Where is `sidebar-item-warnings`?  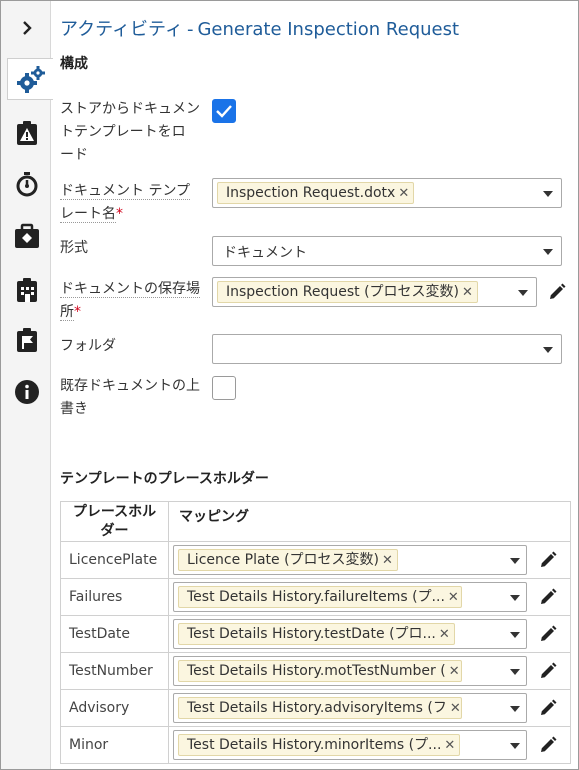
sidebar-item-warnings is located at coordinates (27, 133).